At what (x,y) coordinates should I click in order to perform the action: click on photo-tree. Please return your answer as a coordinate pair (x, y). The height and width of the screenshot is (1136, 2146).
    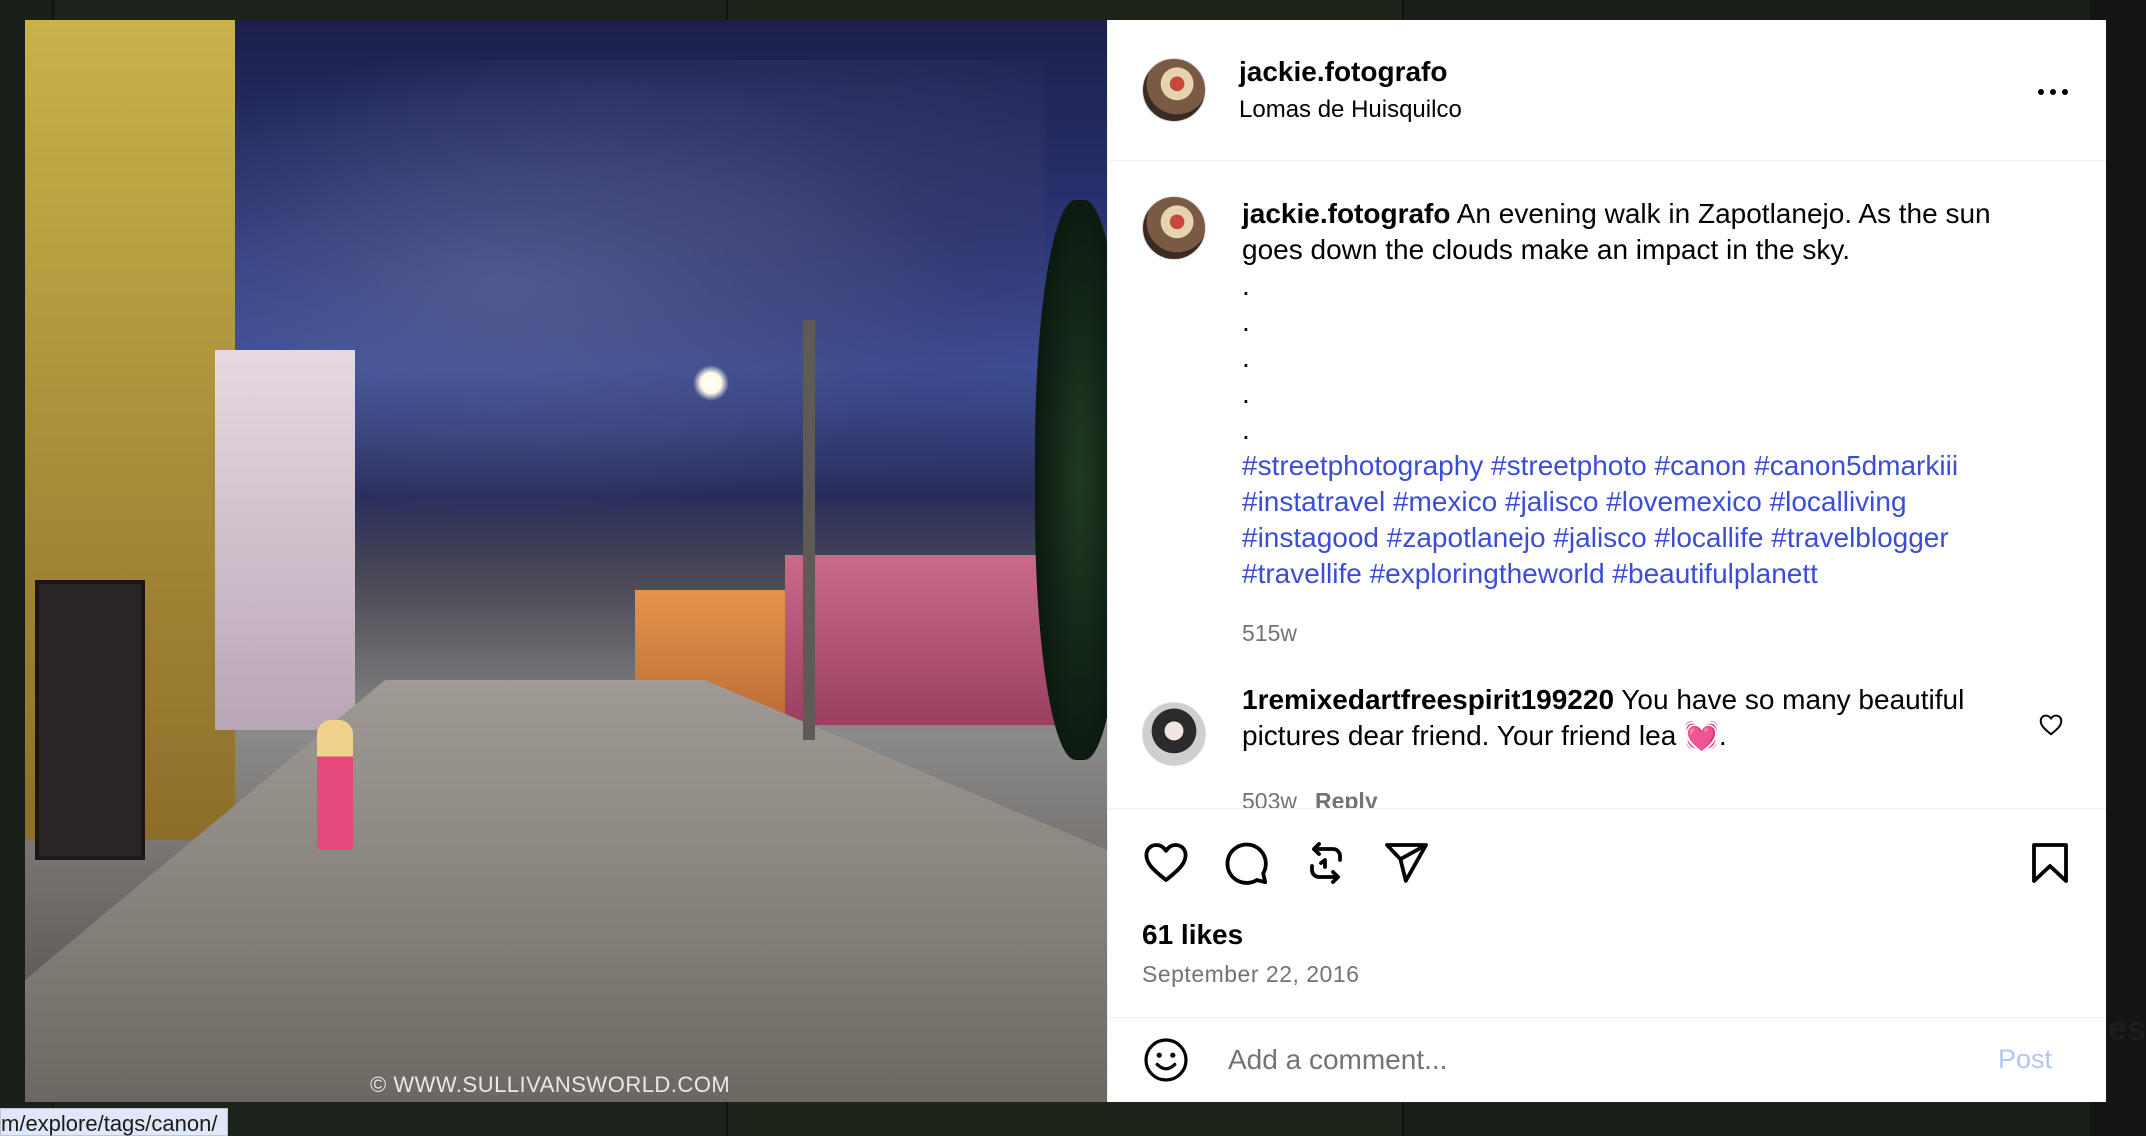
    Looking at the image, I should click on (1071, 480).